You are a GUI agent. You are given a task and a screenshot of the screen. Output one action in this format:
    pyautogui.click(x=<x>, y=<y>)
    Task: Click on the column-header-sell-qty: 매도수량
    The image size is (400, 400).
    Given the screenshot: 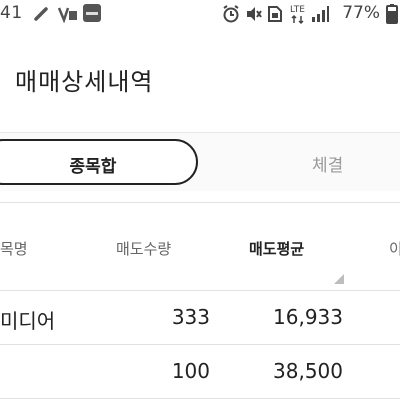 What is the action you would take?
    pyautogui.click(x=143, y=248)
    